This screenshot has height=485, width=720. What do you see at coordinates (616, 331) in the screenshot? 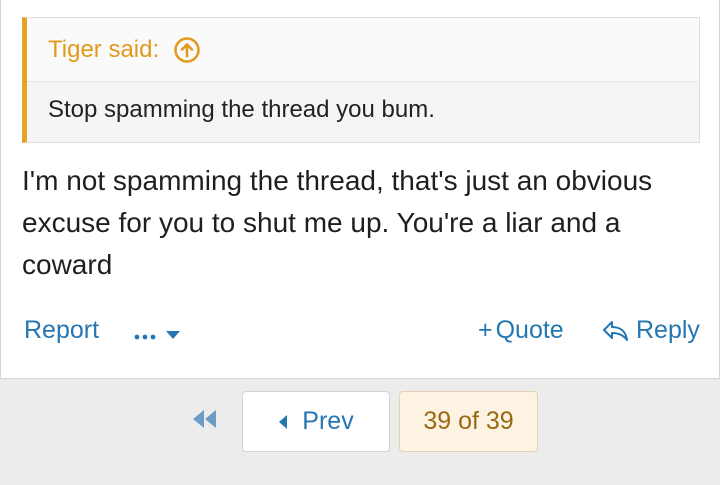
I see `reply-arrow-icon` at bounding box center [616, 331].